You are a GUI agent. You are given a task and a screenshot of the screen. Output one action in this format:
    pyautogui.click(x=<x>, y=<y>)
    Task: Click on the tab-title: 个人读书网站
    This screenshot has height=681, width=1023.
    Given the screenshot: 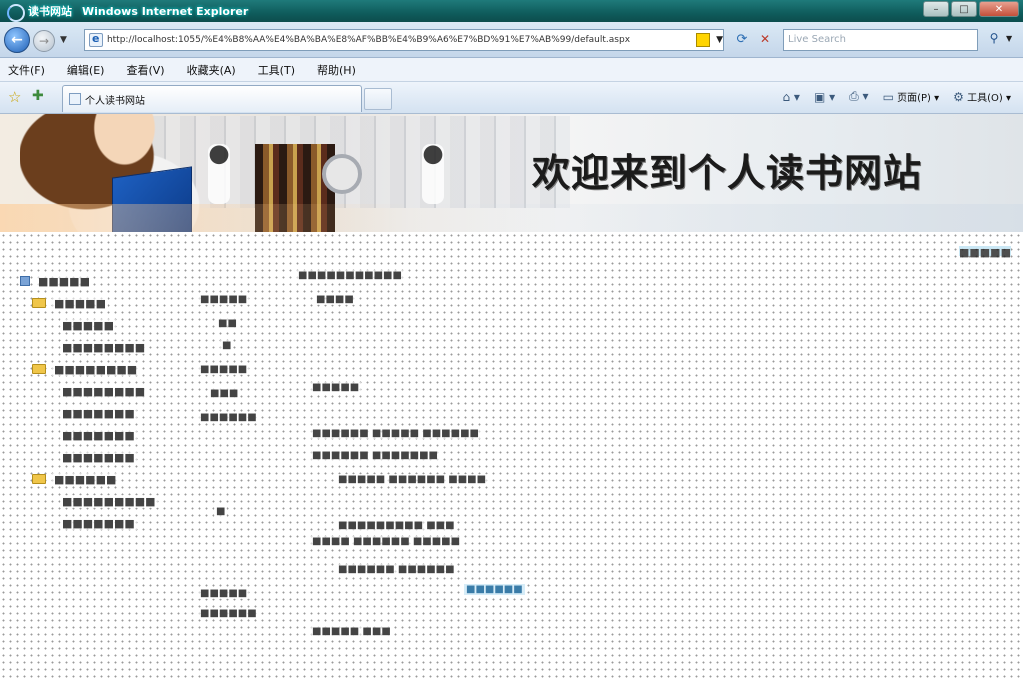 What is the action you would take?
    pyautogui.click(x=115, y=101)
    